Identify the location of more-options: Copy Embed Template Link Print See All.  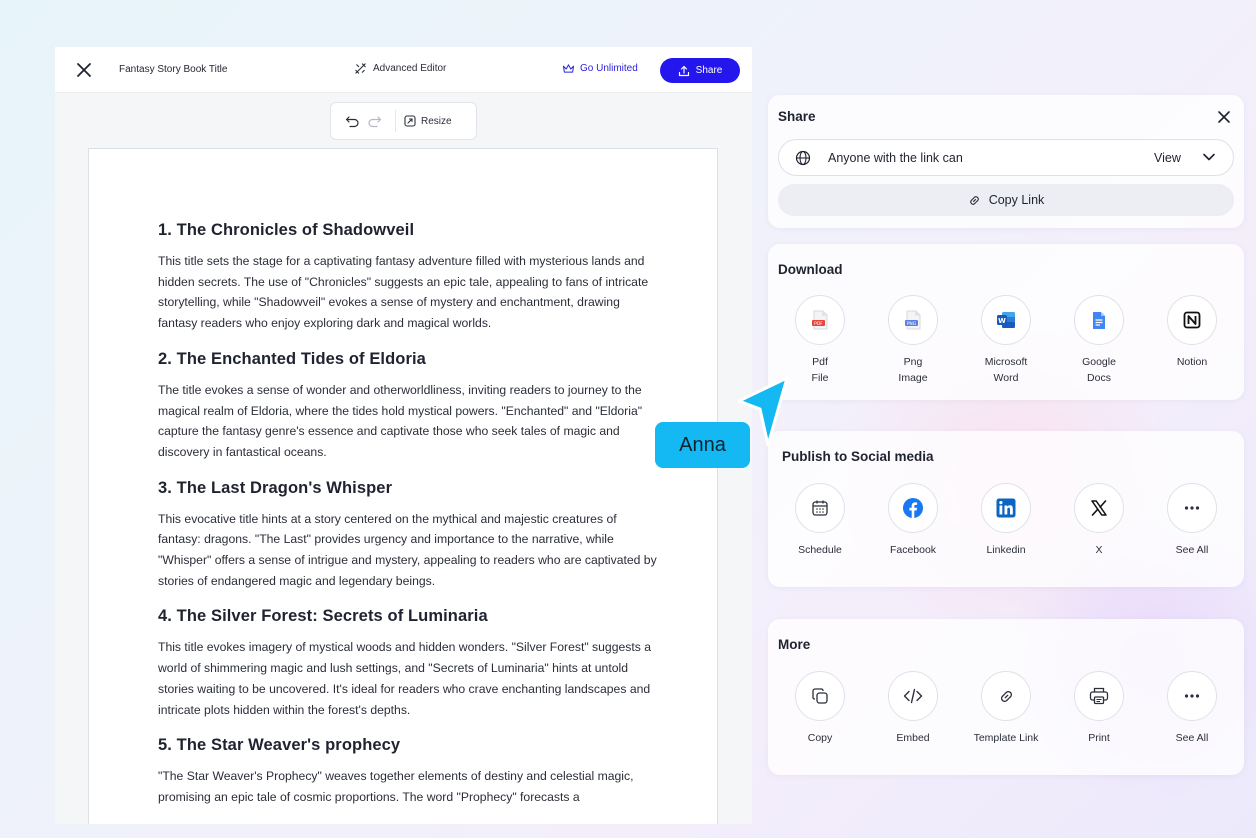
(1006, 721).